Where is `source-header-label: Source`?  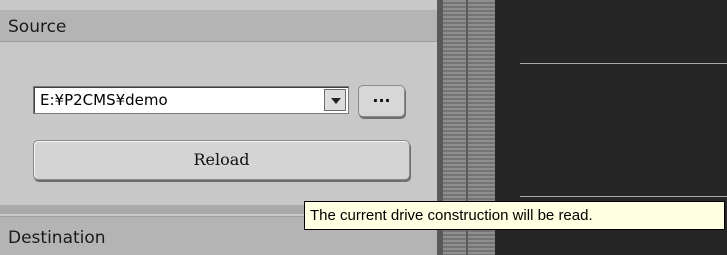 source-header-label: Source is located at coordinates (37, 27).